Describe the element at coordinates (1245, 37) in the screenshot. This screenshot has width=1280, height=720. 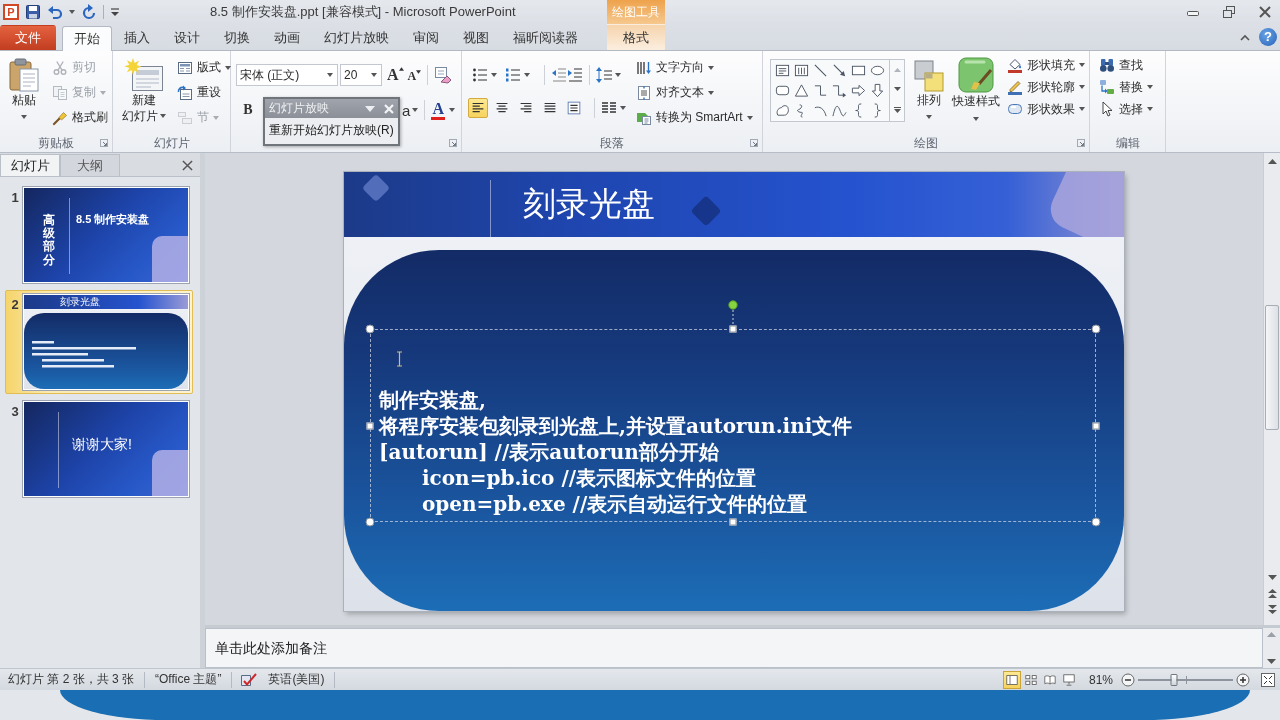
I see `chevron-up-icon` at that location.